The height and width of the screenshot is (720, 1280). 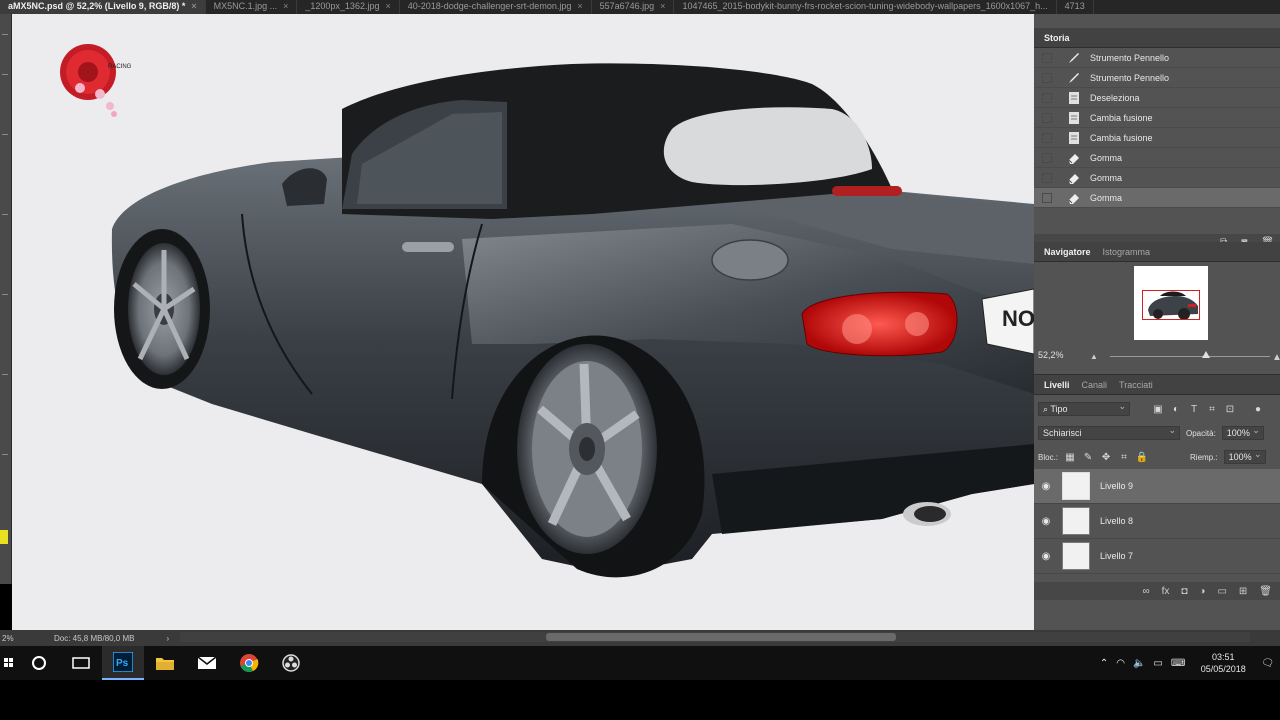 What do you see at coordinates (633, 7) in the screenshot?
I see `document-tab: 557a6746.jpg ×` at bounding box center [633, 7].